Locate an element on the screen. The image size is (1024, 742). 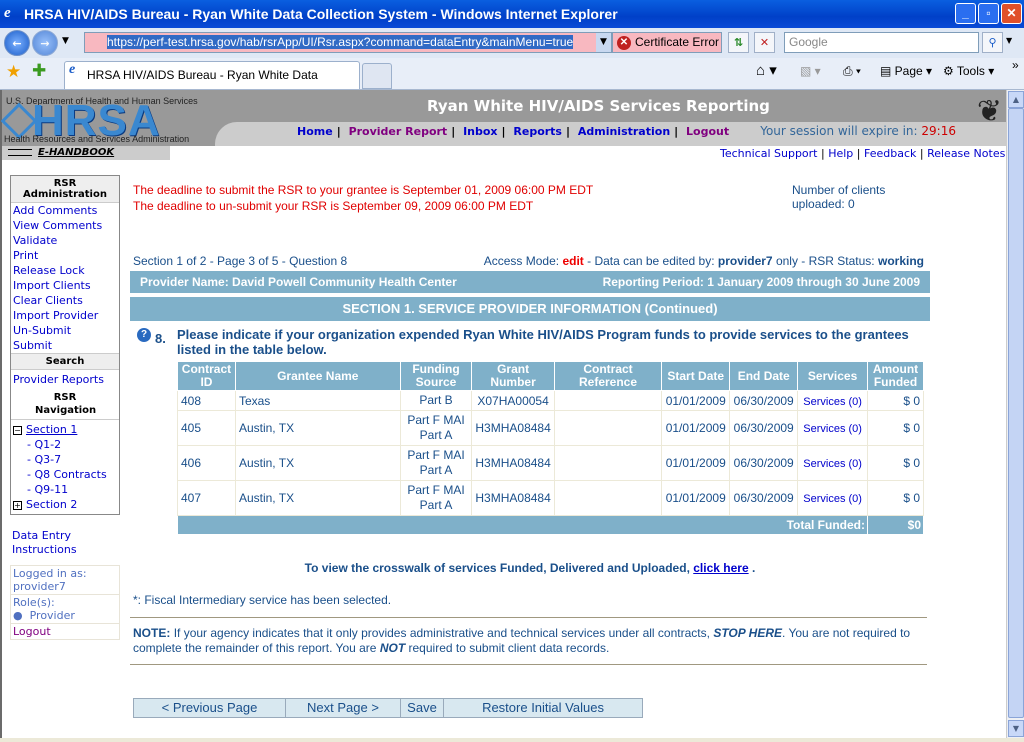
save-button: Save is located at coordinates (422, 708).